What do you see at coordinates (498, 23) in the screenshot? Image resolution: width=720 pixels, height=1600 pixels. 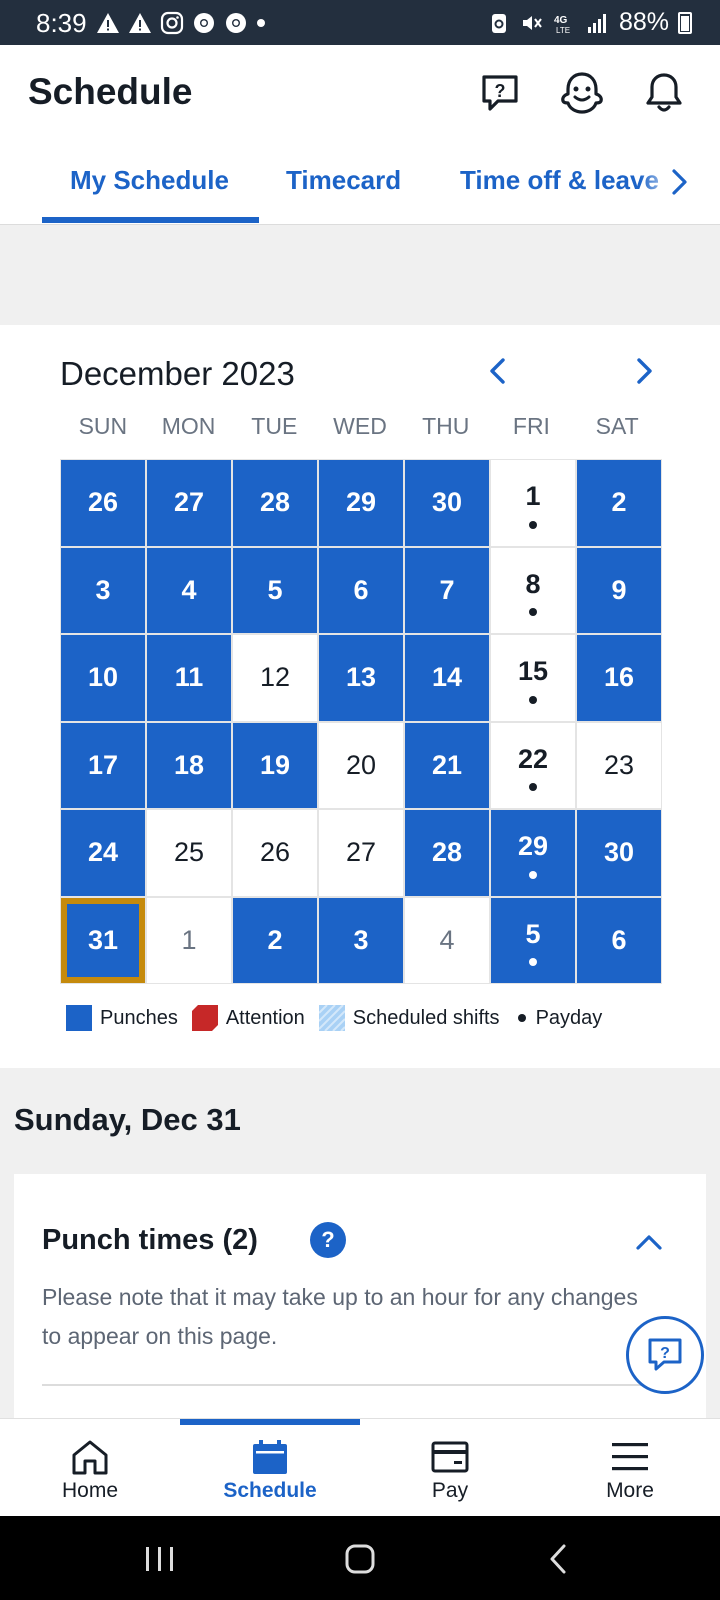 I see `data-saver-icon` at bounding box center [498, 23].